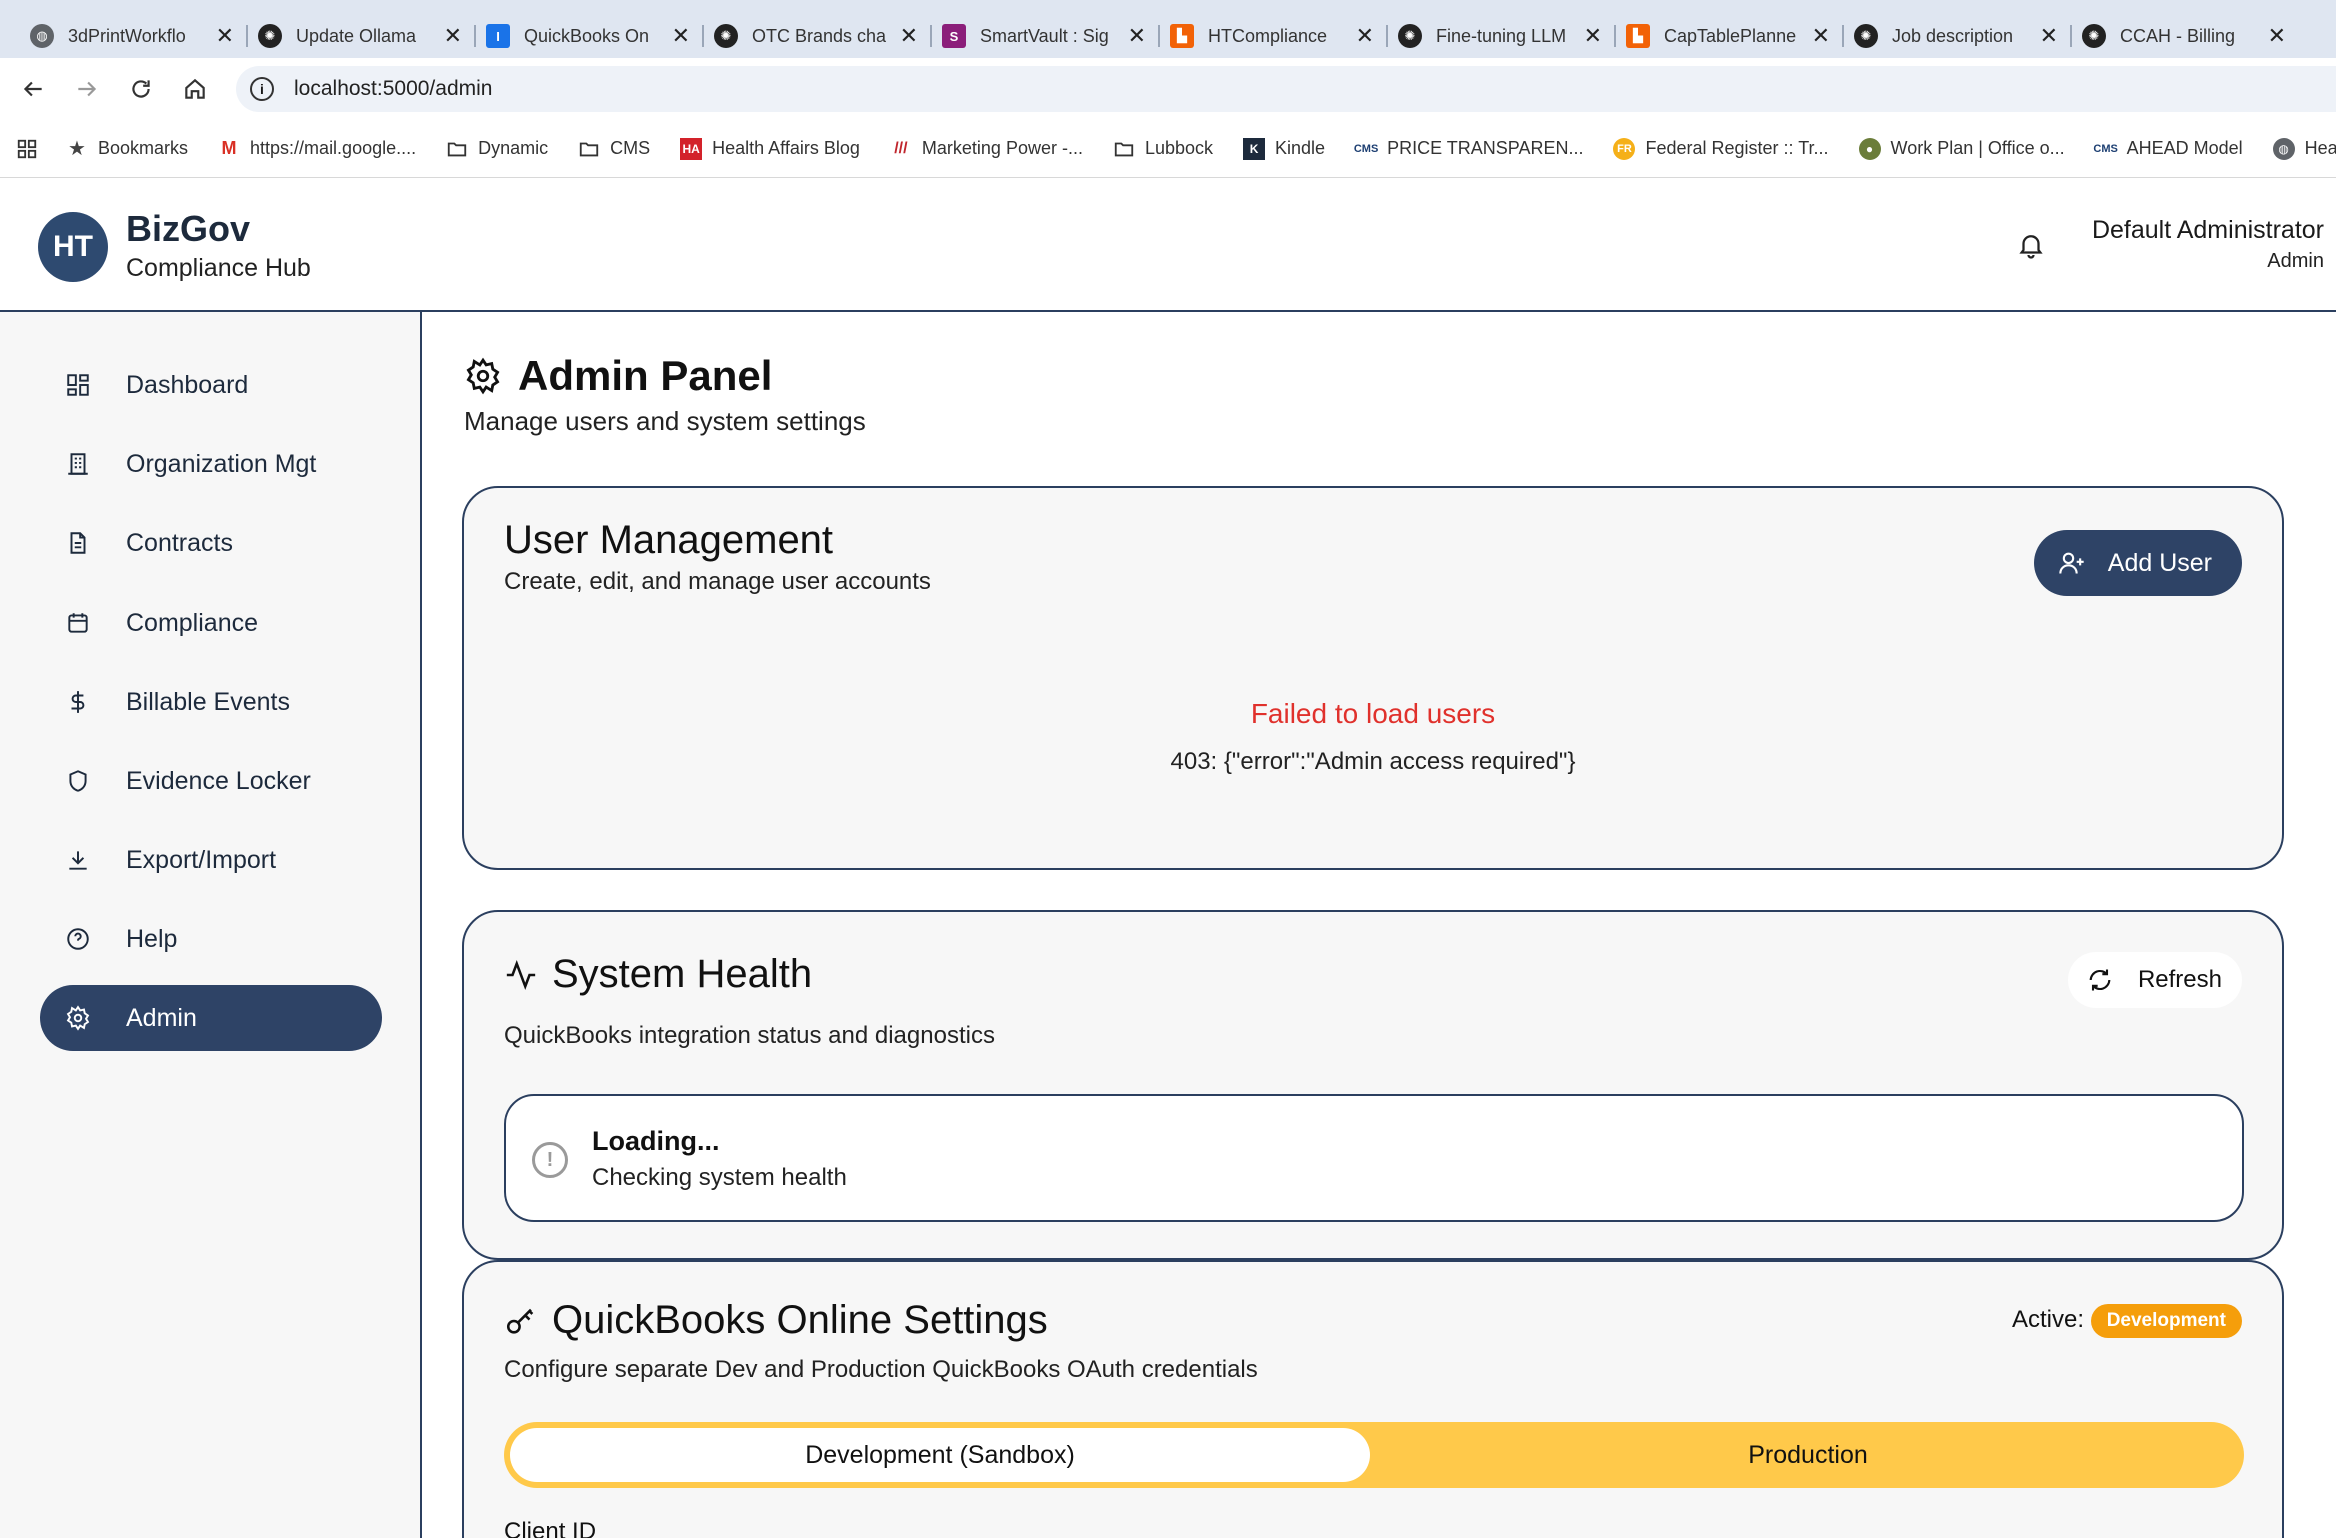 This screenshot has height=1538, width=2336. What do you see at coordinates (2208, 230) in the screenshot?
I see `user-name: Default Administrator` at bounding box center [2208, 230].